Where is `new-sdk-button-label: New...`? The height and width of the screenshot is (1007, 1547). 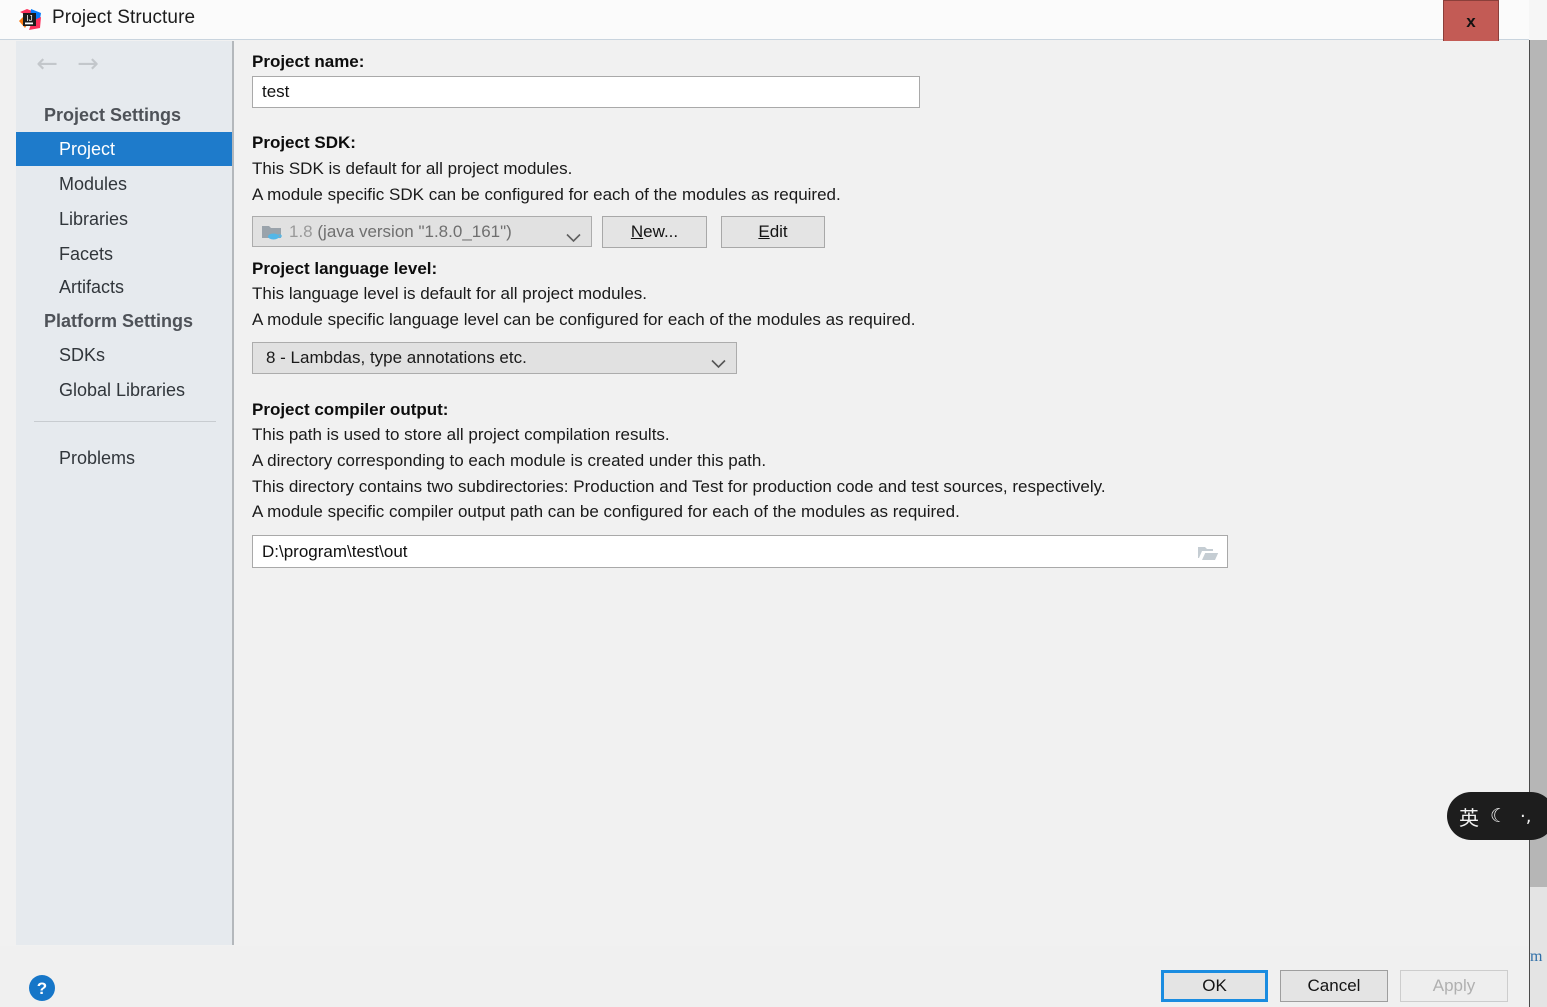 new-sdk-button-label: New... is located at coordinates (654, 231).